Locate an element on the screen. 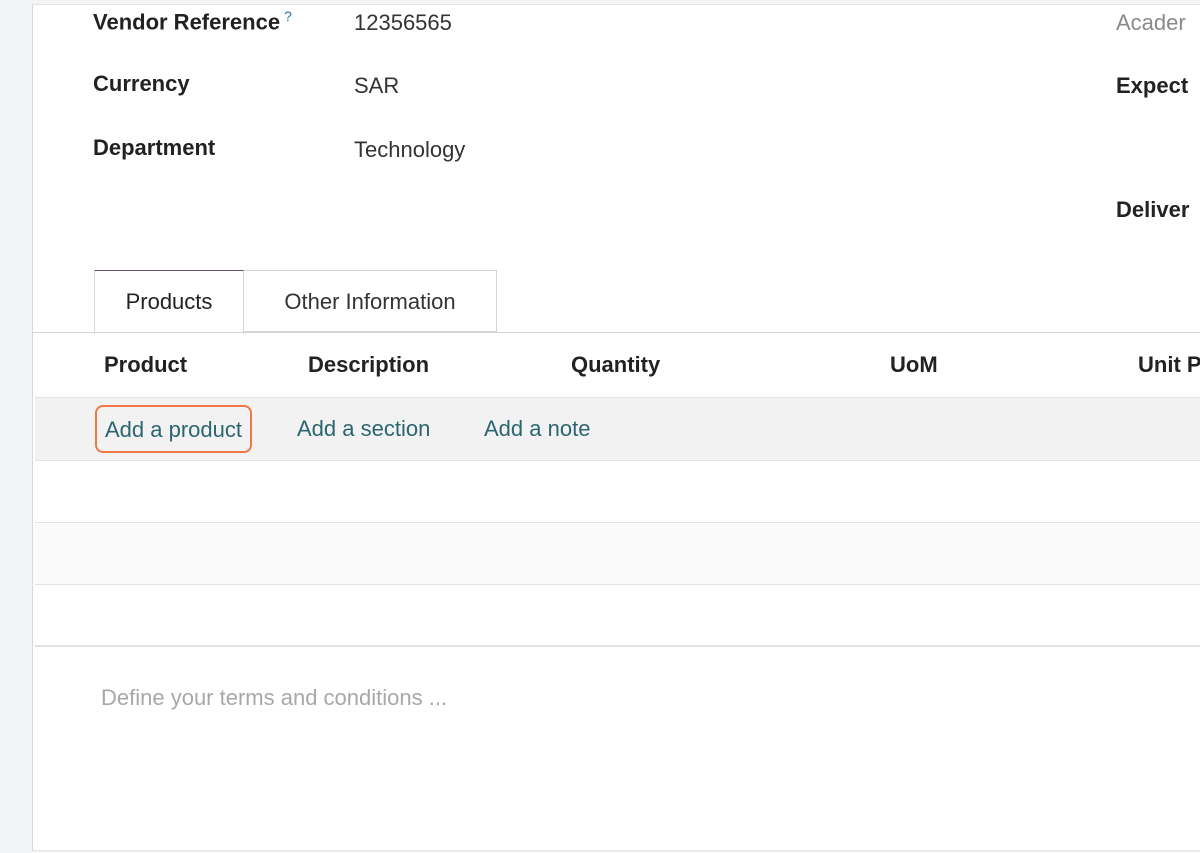 This screenshot has height=853, width=1200. academic-label: Acader is located at coordinates (1151, 22).